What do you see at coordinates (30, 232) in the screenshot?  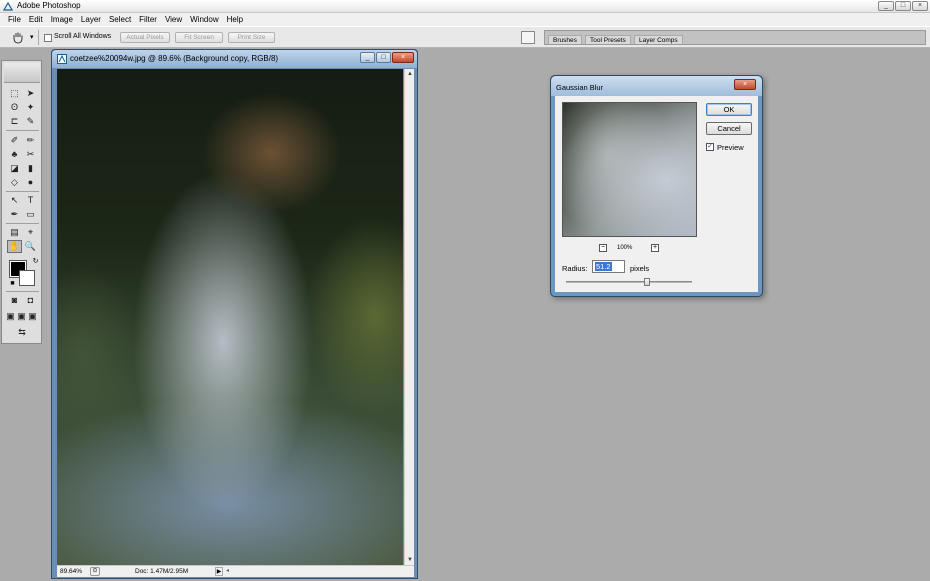 I see `eyedropper-tool-icon: ⌖` at bounding box center [30, 232].